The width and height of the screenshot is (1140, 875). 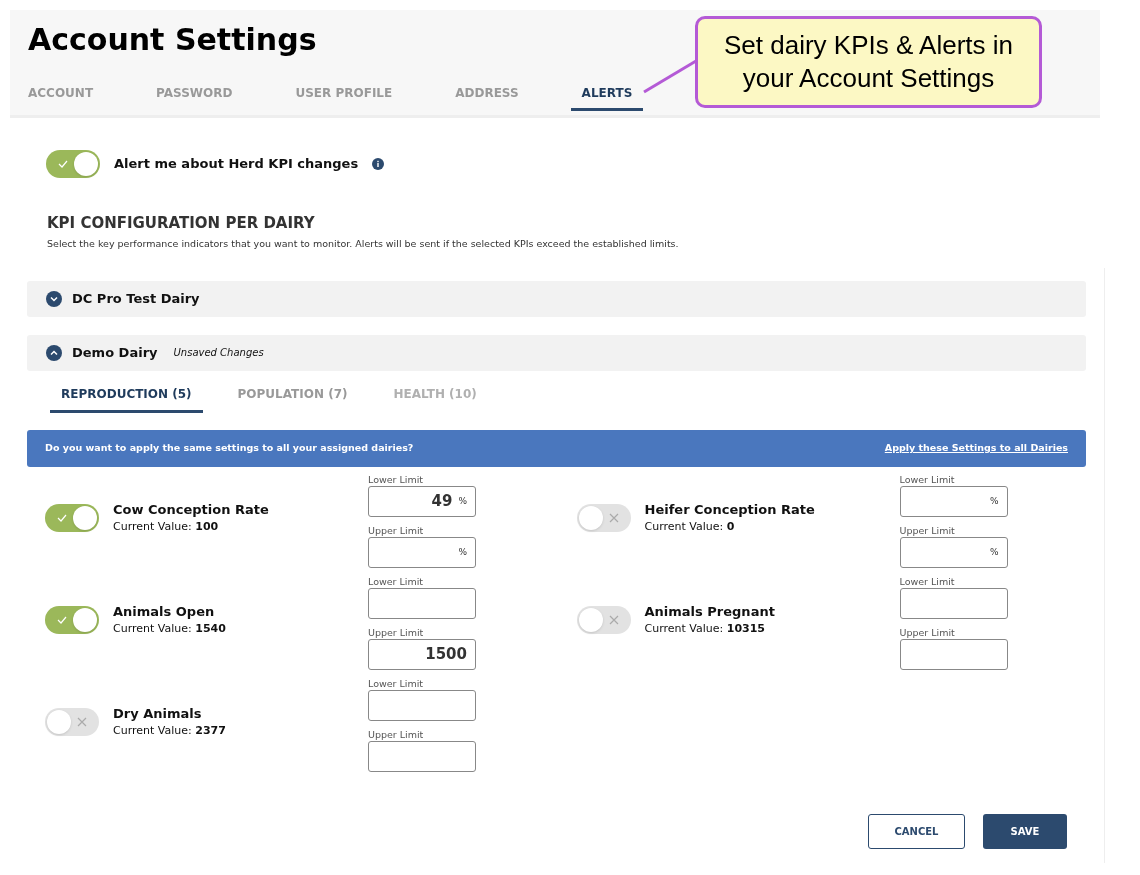 I want to click on limit-input: 49 %, so click(x=422, y=501).